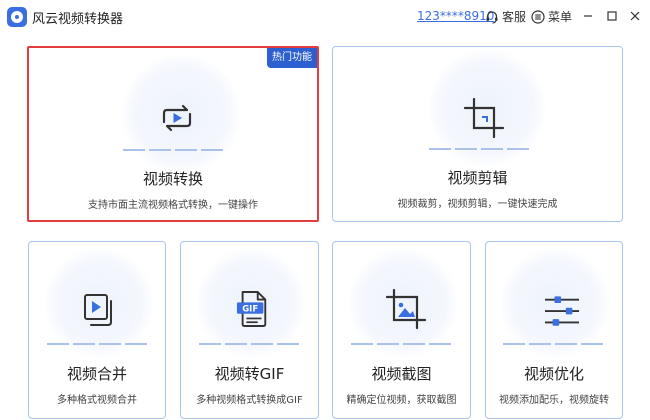 The image size is (650, 420). I want to click on gif-label: GIF, so click(250, 309).